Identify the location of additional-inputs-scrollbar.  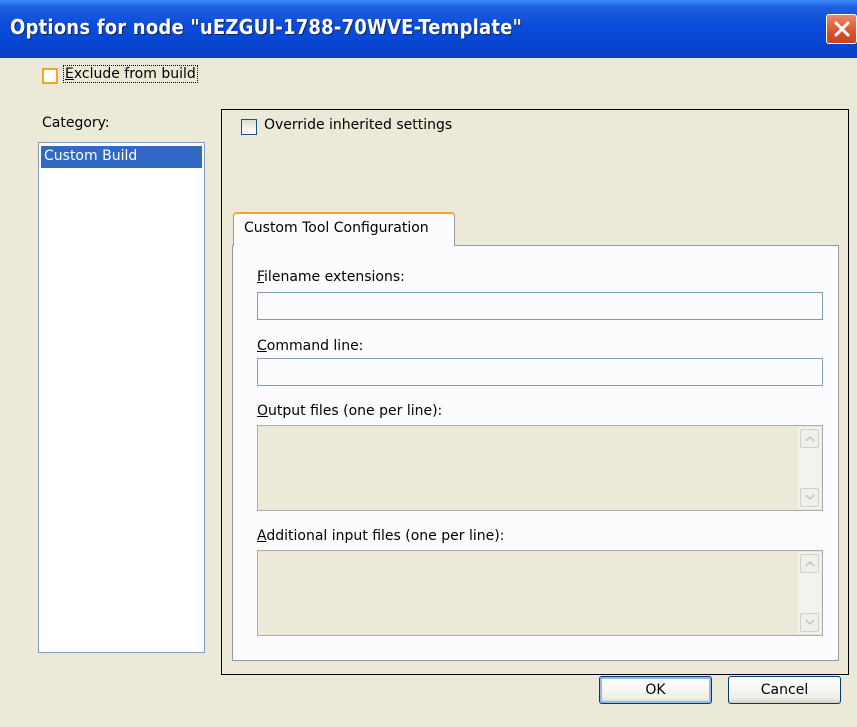
(809, 593).